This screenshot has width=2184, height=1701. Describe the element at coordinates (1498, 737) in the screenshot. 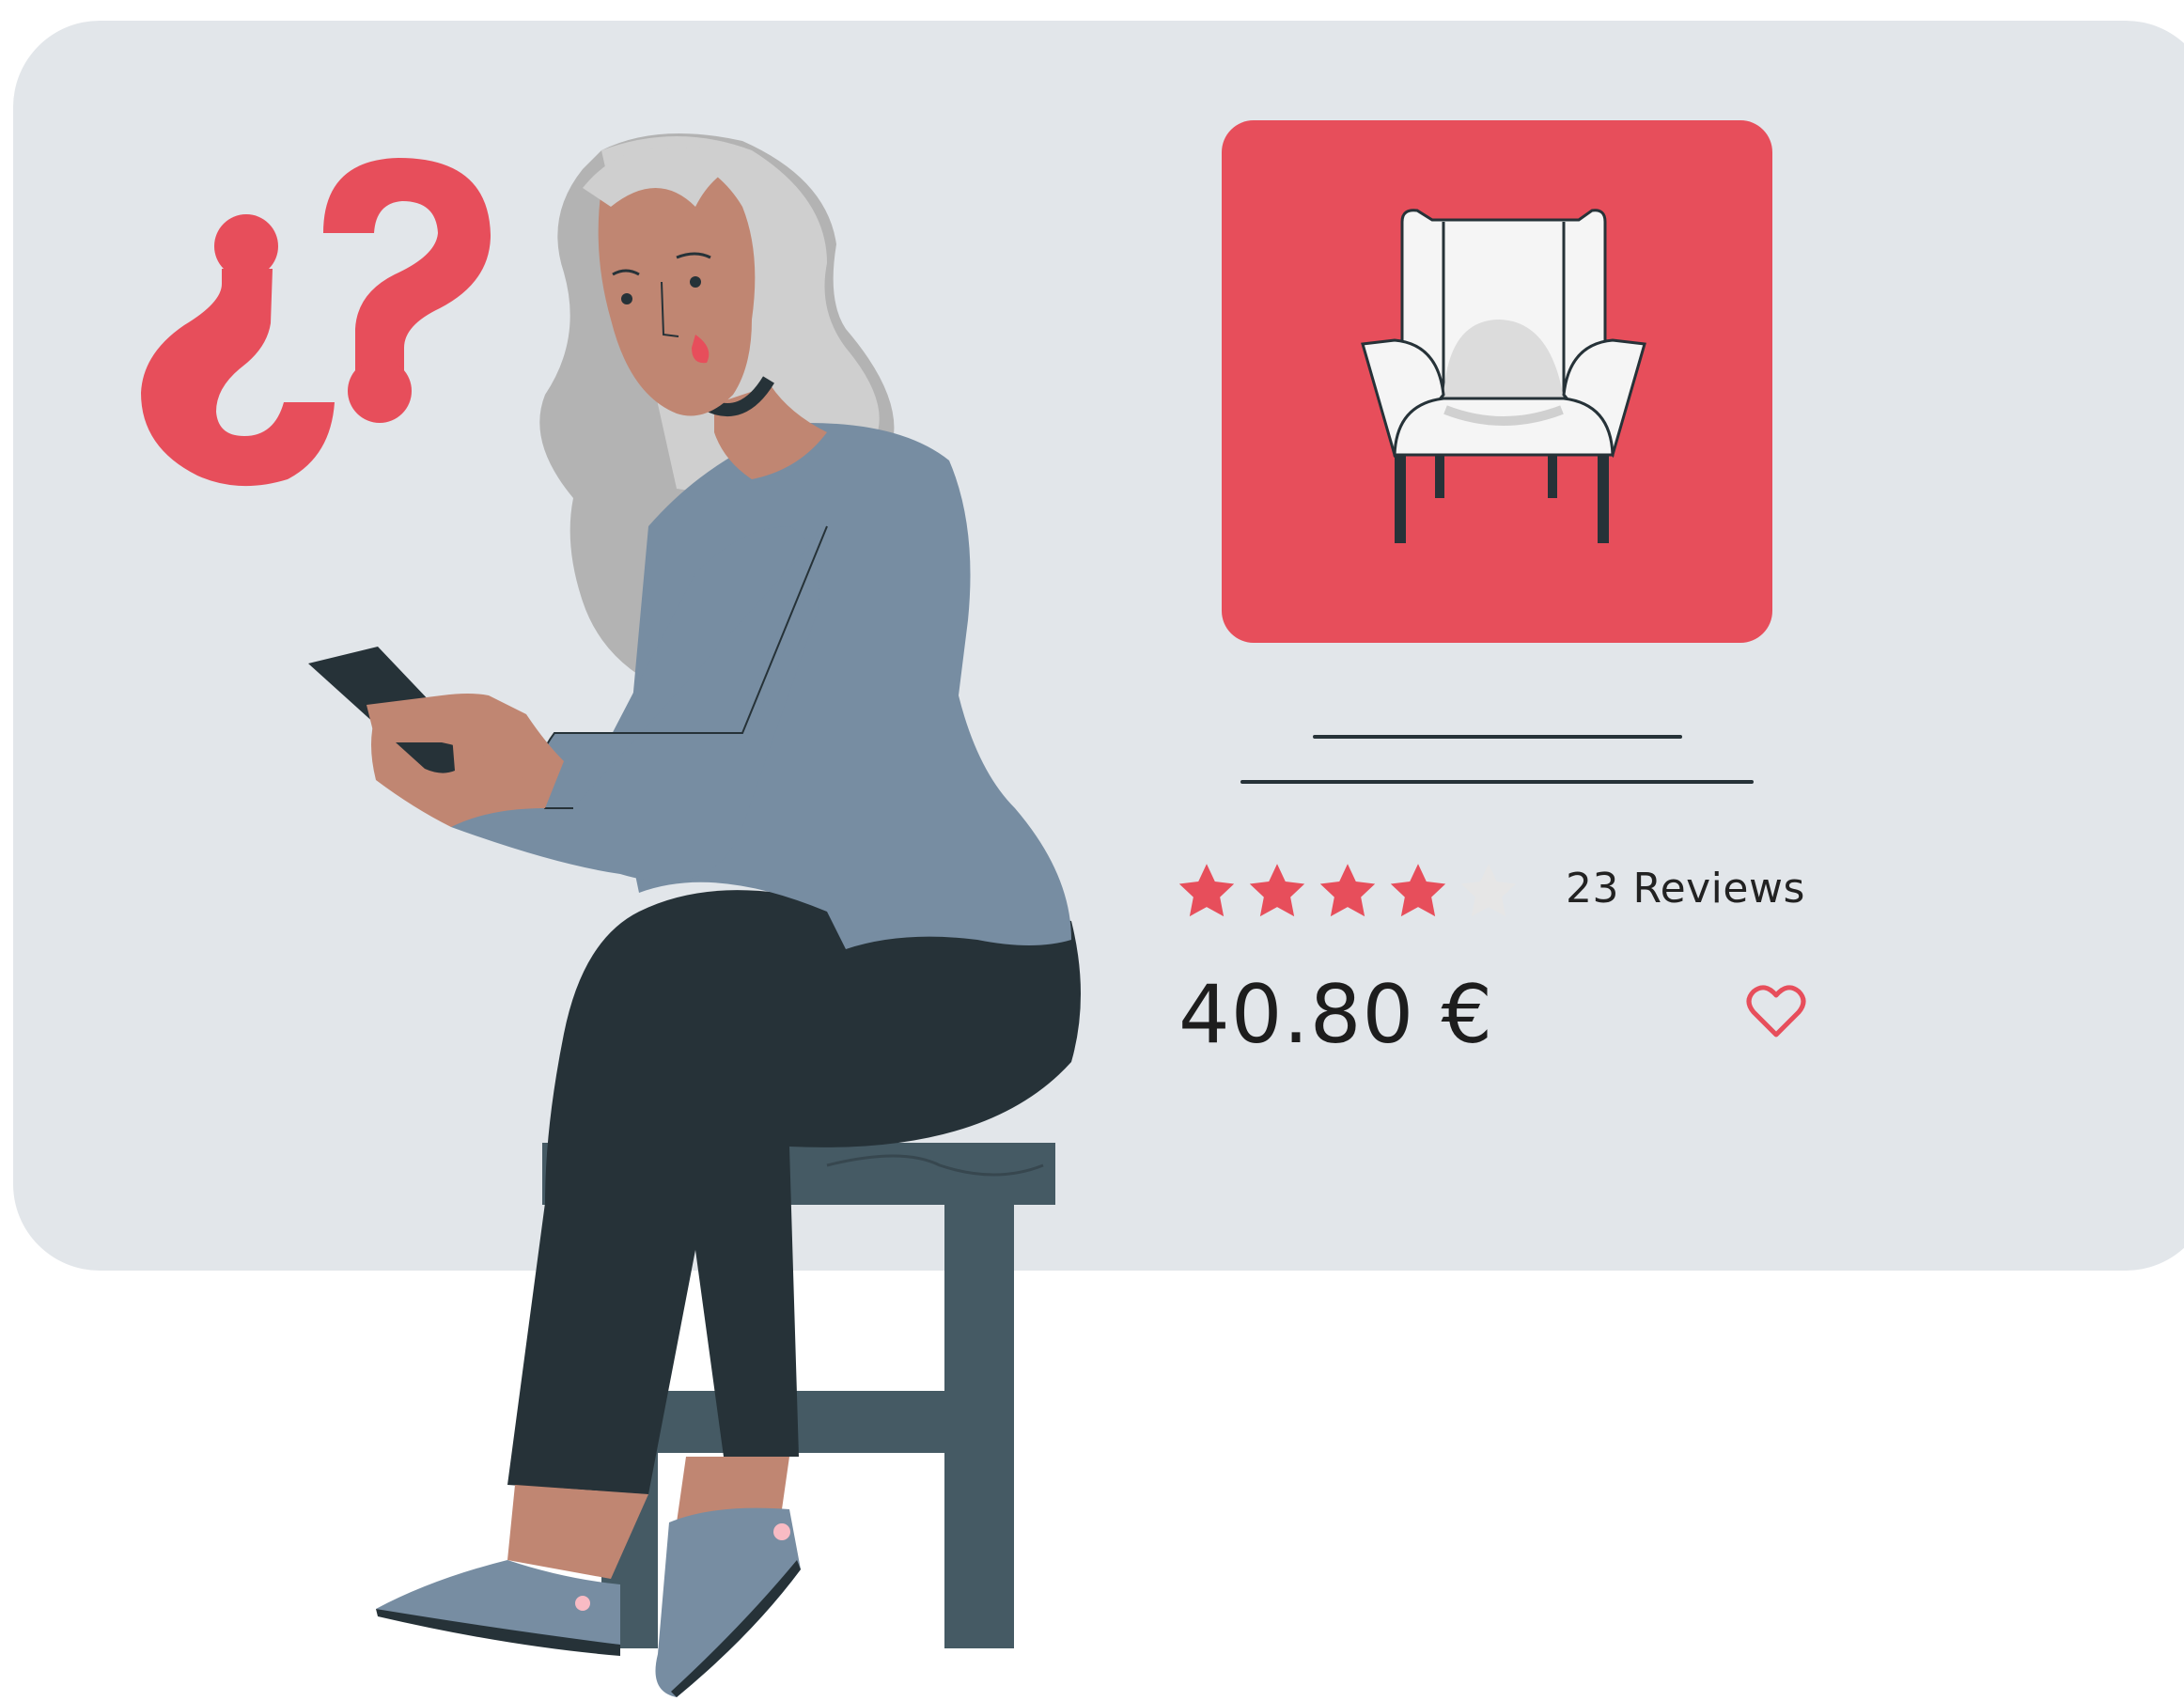

I see `product-title-placeholder-line` at that location.